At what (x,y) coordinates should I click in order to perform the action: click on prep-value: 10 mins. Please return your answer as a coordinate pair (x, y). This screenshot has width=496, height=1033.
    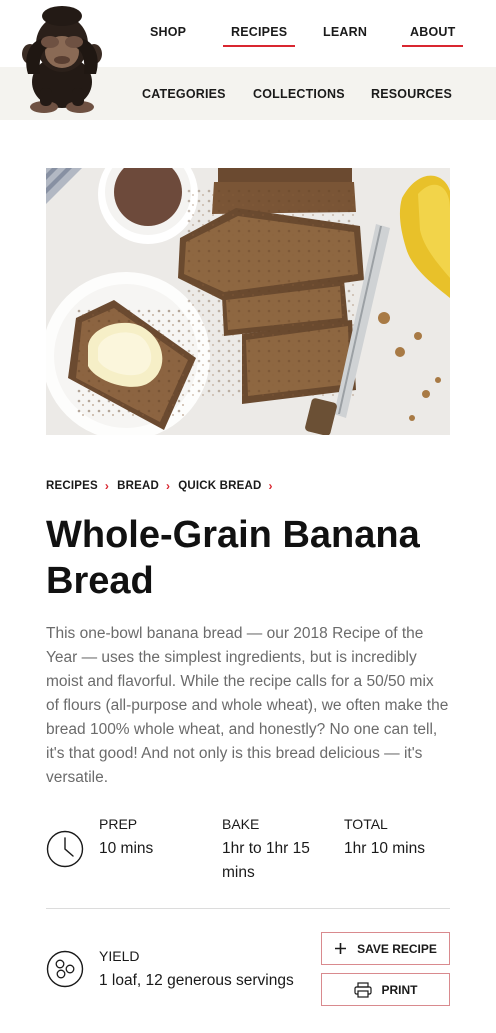
    Looking at the image, I should click on (126, 848).